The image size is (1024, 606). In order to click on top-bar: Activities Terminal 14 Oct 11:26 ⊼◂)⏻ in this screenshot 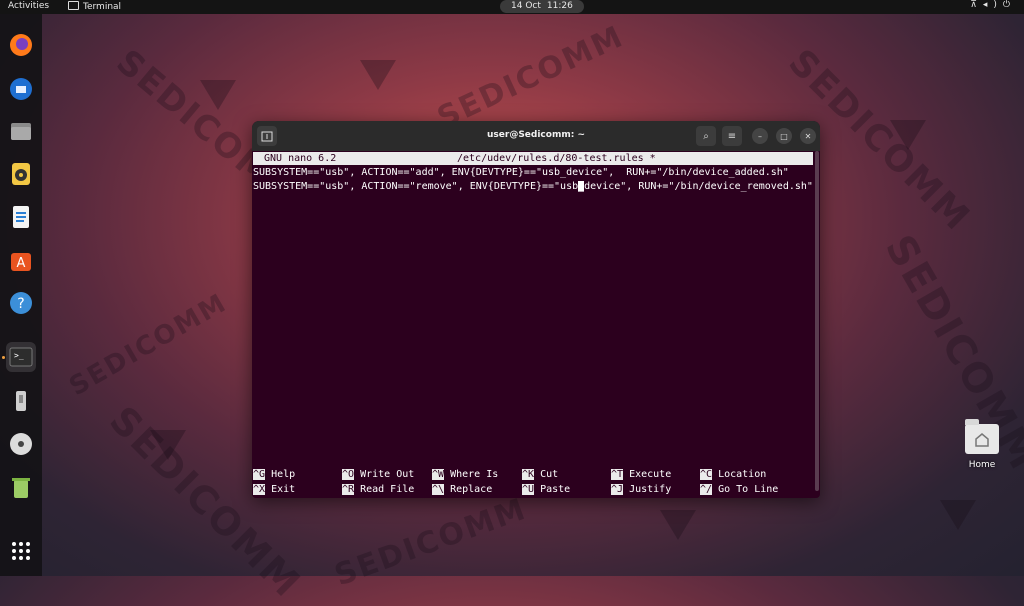, I will do `click(512, 7)`.